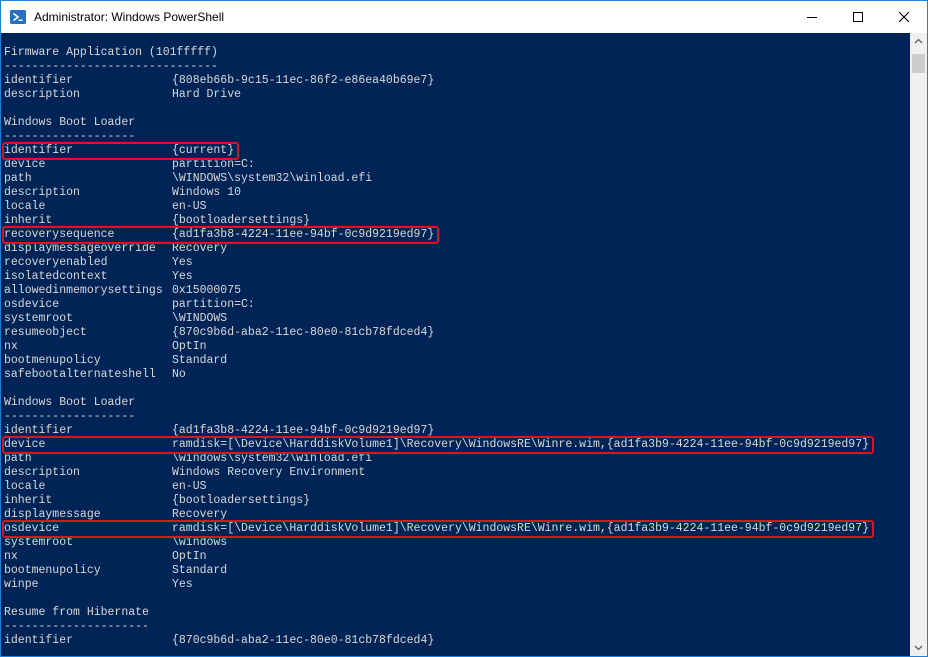 This screenshot has width=928, height=657. I want to click on scroll-up-button, so click(918, 41).